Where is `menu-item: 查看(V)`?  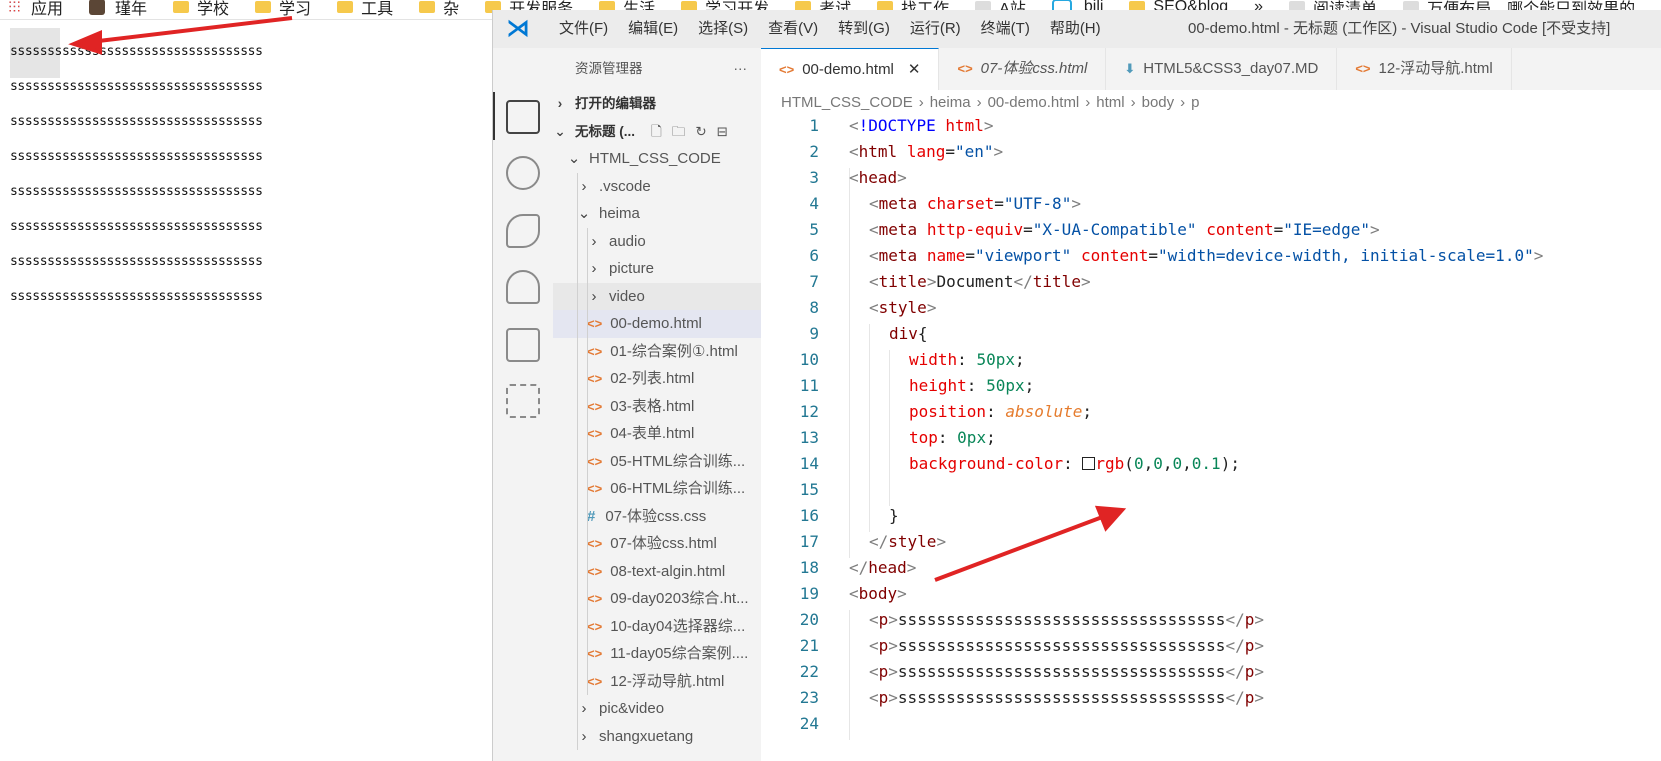 menu-item: 查看(V) is located at coordinates (793, 29).